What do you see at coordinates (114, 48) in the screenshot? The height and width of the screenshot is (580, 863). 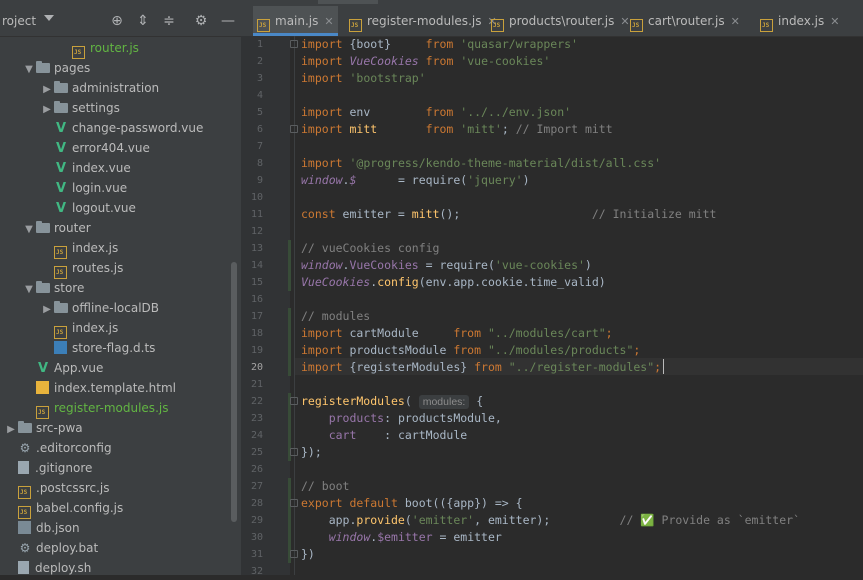 I see `tree-item-label: router.js` at bounding box center [114, 48].